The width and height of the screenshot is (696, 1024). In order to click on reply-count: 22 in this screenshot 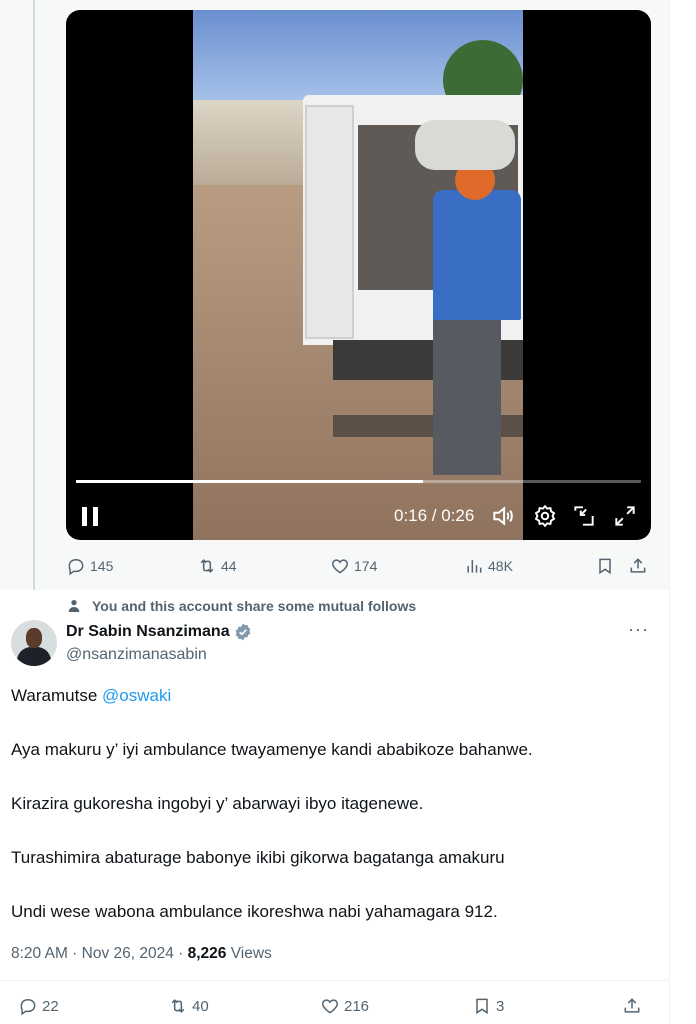, I will do `click(50, 1006)`.